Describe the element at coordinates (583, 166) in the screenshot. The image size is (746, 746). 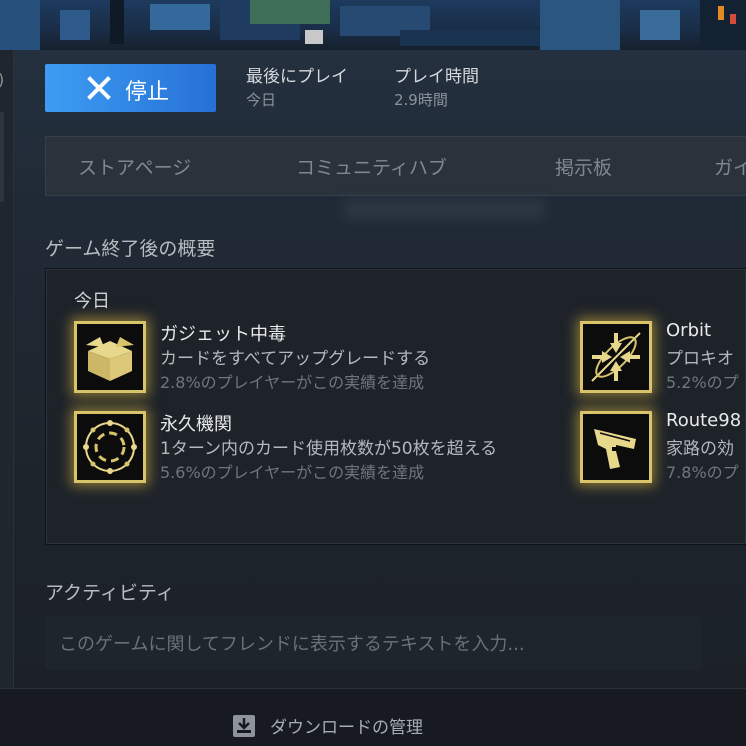
I see `tab-discussions: 掲示板` at that location.